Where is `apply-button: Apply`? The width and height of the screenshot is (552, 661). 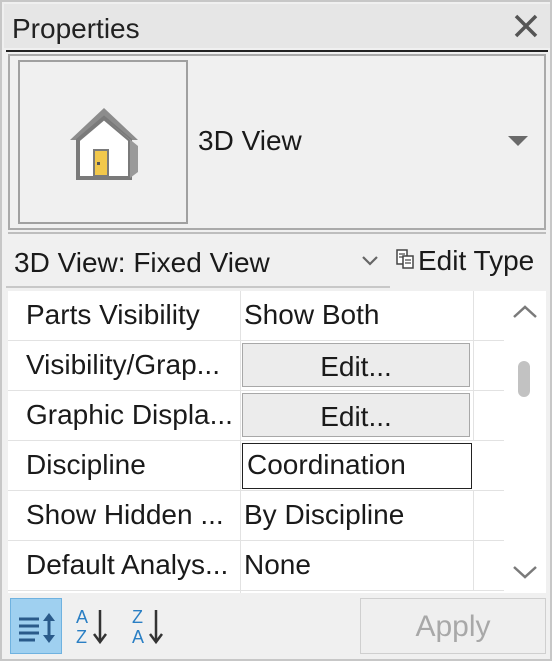
apply-button: Apply is located at coordinates (453, 626).